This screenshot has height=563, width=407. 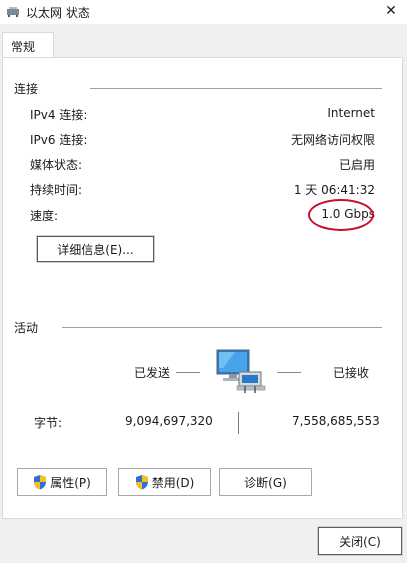 I want to click on connection-heading: 连接, so click(x=26, y=89).